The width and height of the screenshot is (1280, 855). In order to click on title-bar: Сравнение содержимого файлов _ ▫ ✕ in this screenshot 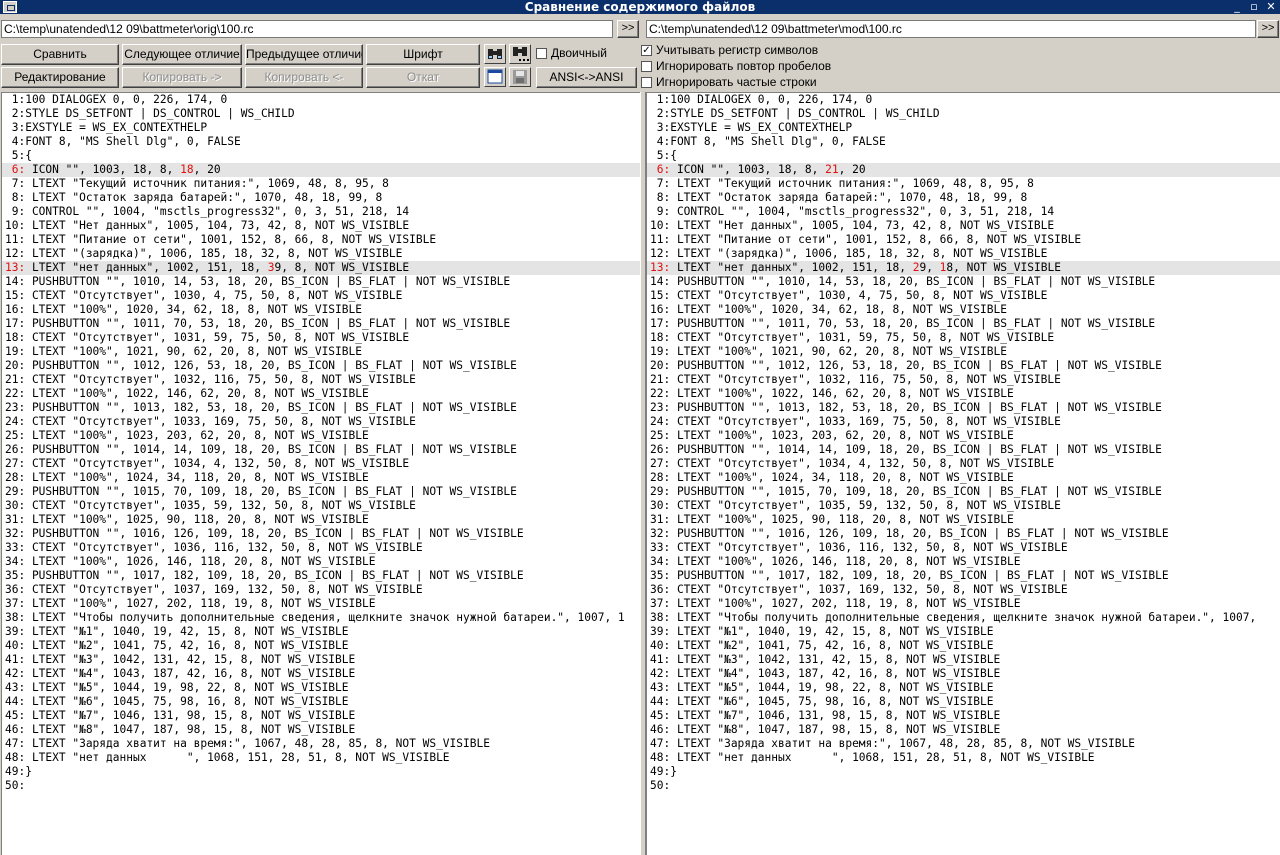, I will do `click(640, 7)`.